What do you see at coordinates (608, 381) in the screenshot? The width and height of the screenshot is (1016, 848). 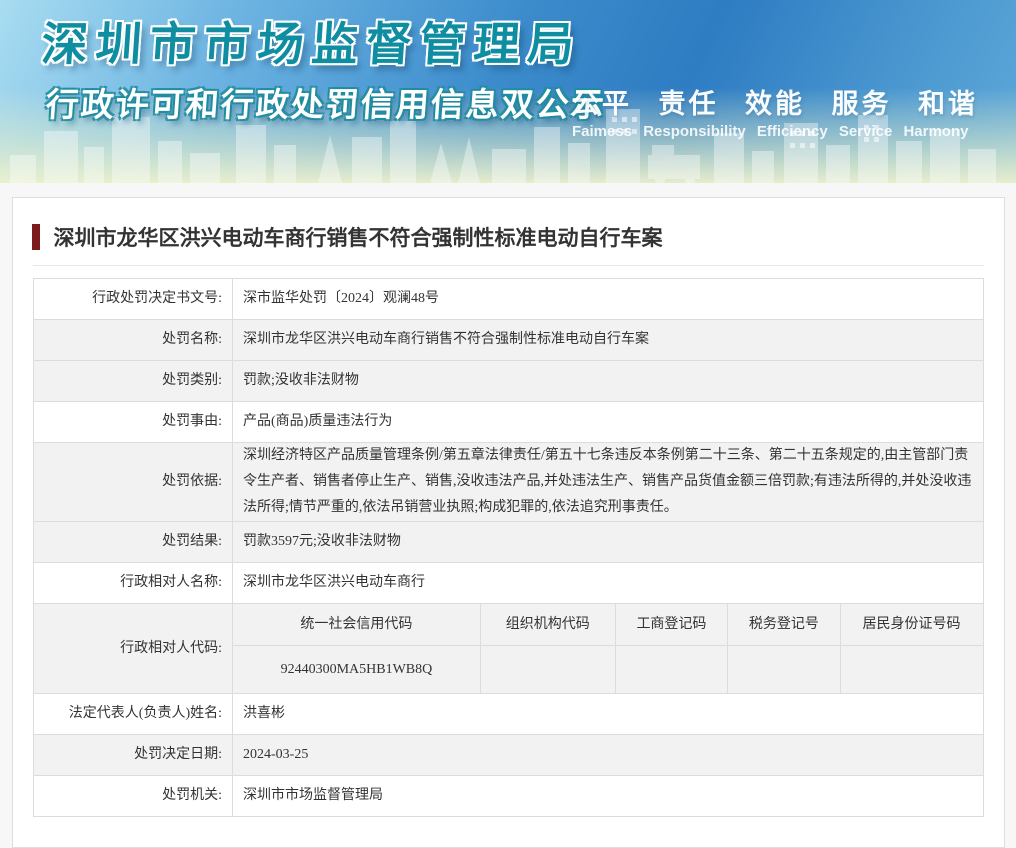 I see `row-value: 罚款;没收非法财物` at bounding box center [608, 381].